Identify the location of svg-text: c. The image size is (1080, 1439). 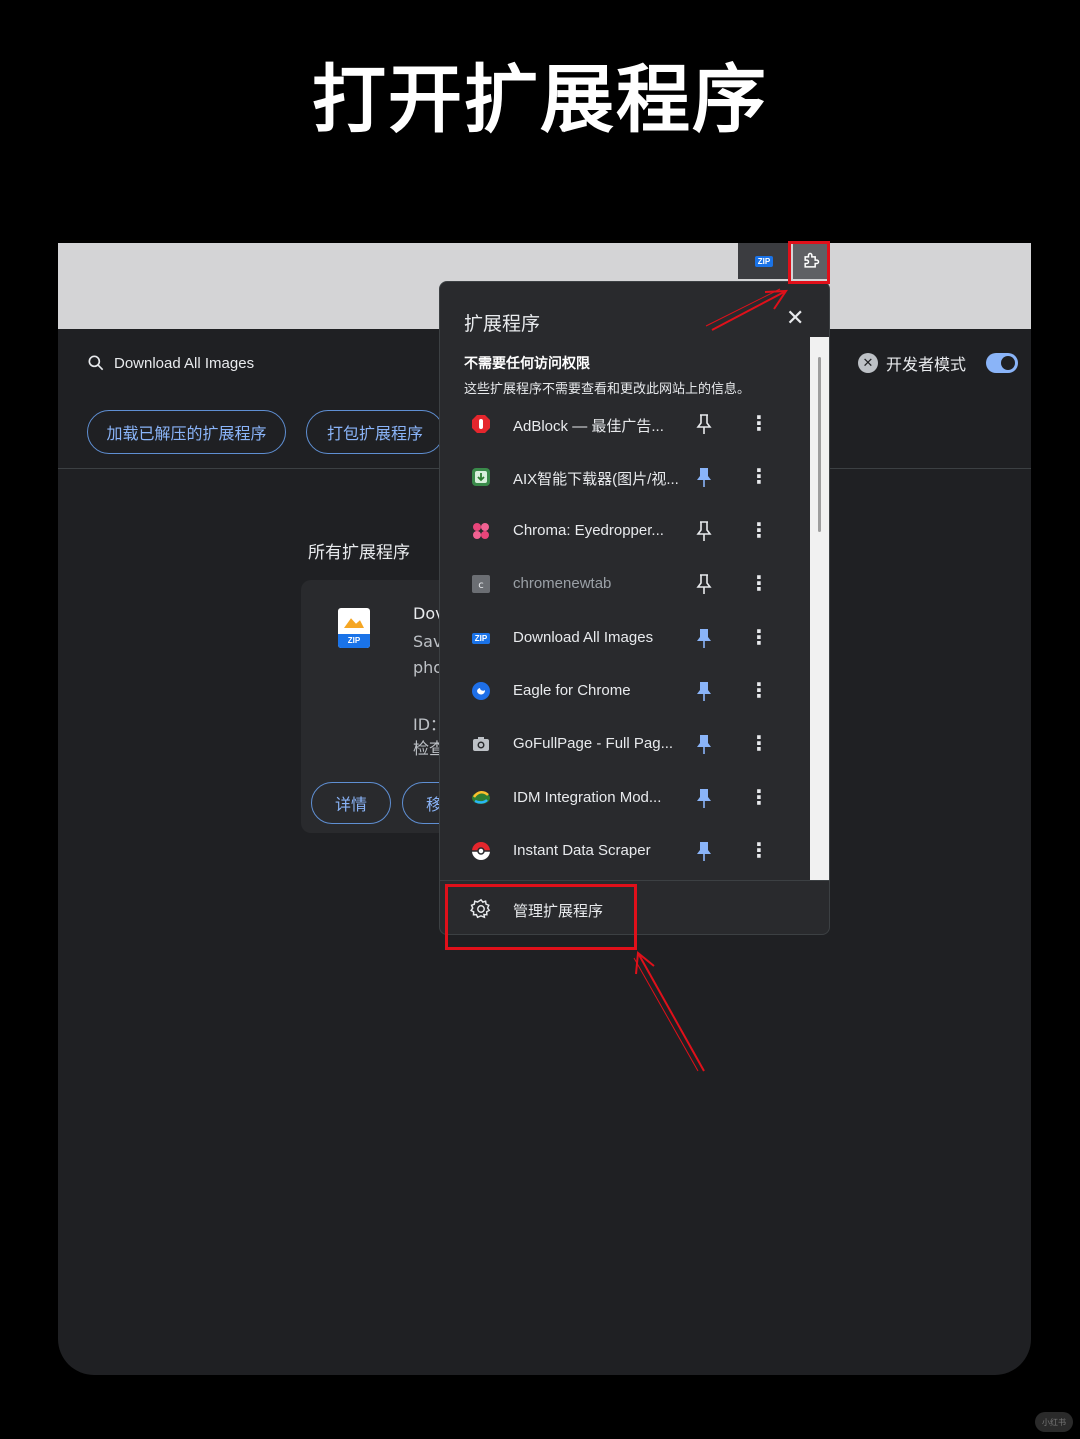
(481, 585).